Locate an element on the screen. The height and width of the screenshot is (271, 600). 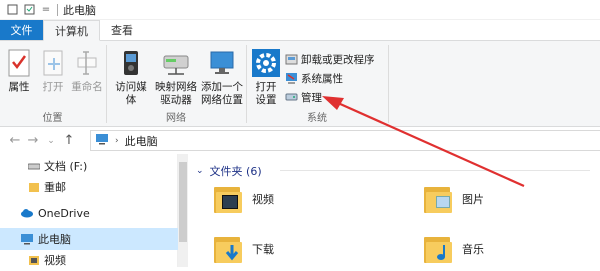
navigation-pane: 文档 (F:) 重邮 OneDrive 此电脑 视频 is located at coordinates (89, 210).